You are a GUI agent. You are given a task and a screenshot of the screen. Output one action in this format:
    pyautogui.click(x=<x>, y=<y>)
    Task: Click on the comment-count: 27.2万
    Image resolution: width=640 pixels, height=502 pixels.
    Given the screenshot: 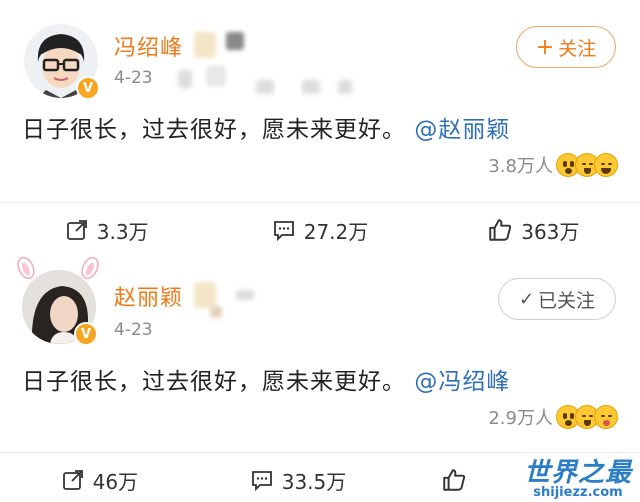 What is the action you would take?
    pyautogui.click(x=336, y=231)
    